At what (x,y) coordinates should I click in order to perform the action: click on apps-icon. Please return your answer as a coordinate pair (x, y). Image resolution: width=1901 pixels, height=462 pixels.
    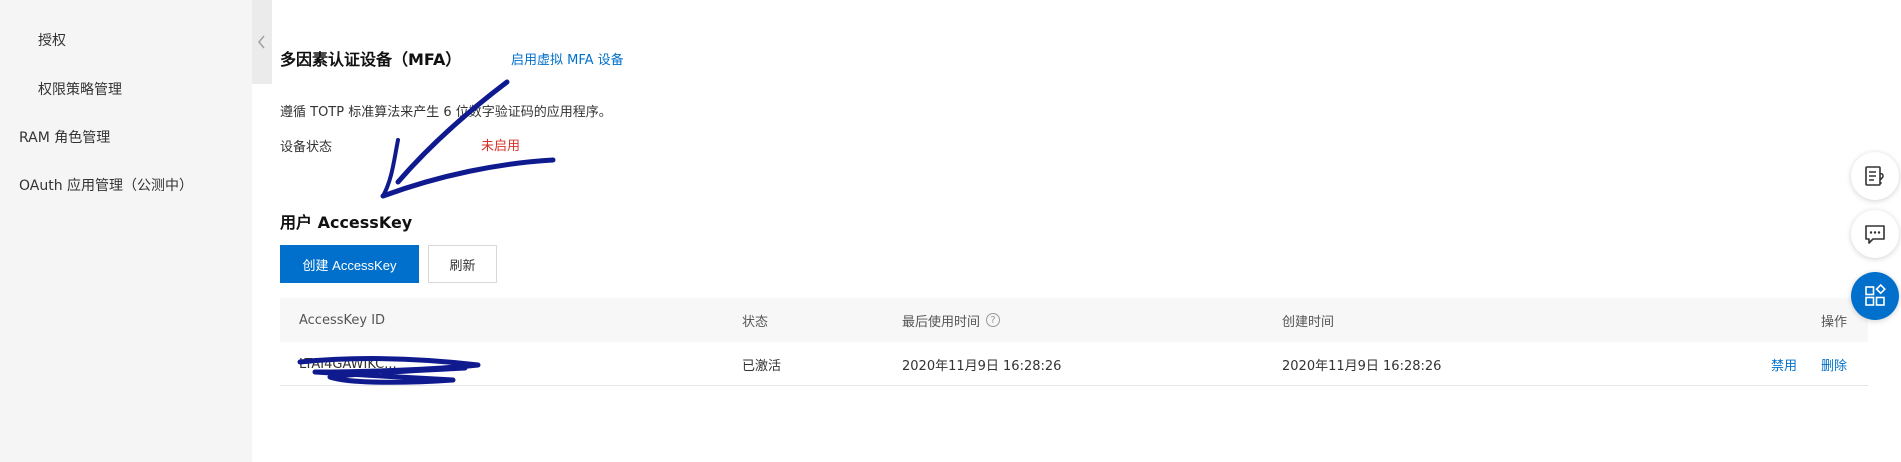
    Looking at the image, I should click on (1875, 295).